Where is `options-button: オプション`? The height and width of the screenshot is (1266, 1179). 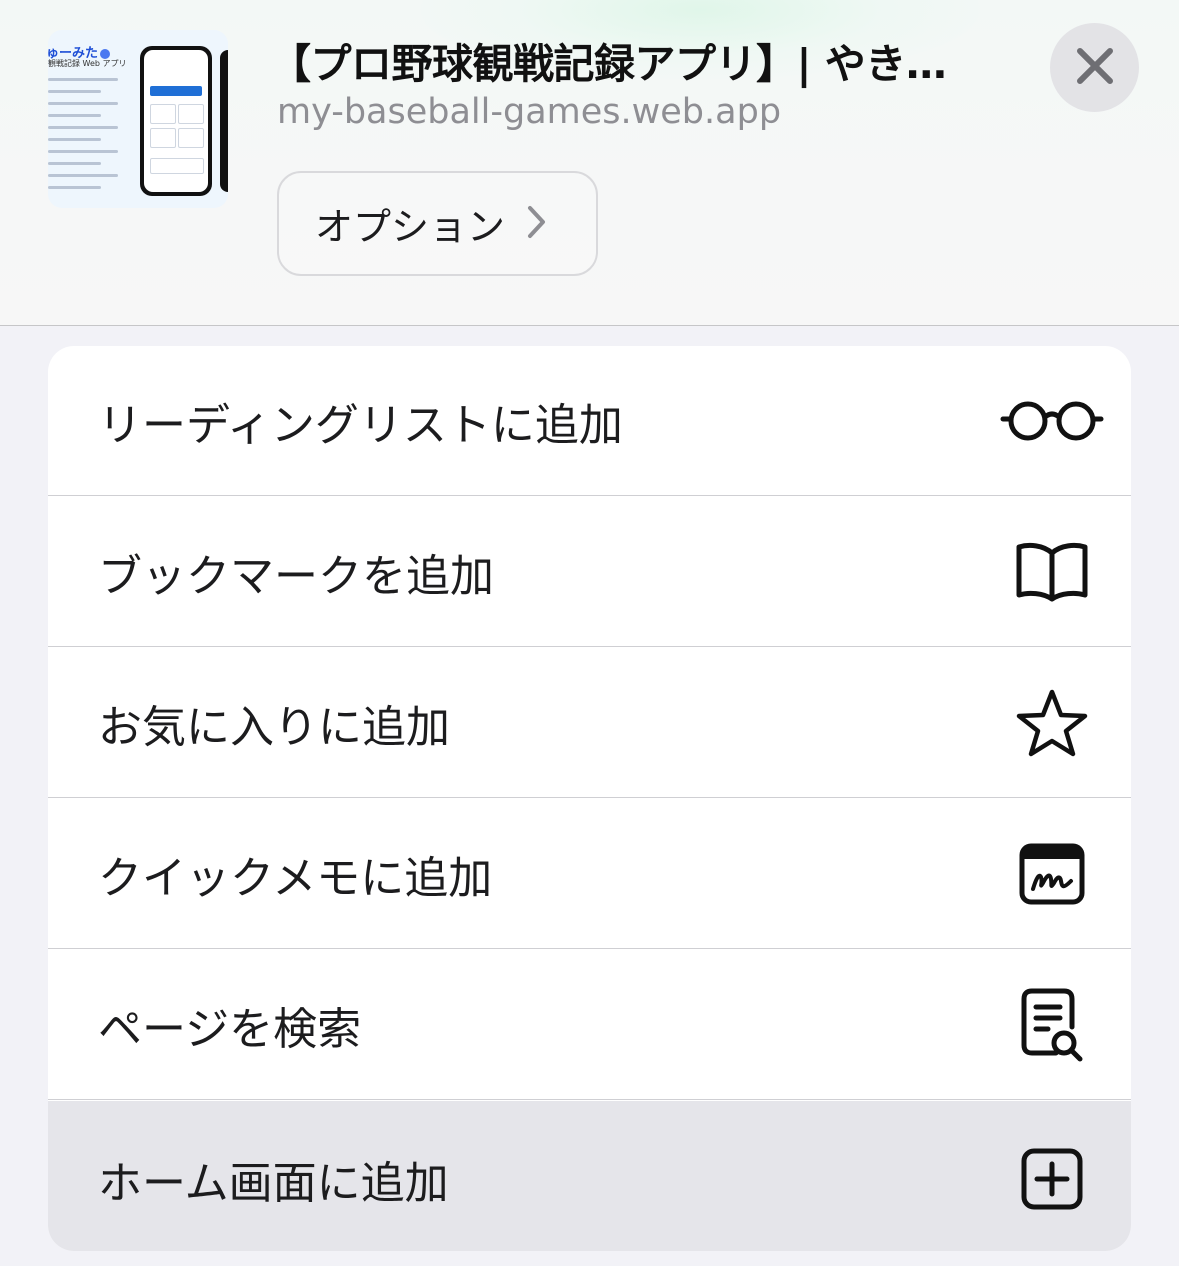 options-button: オプション is located at coordinates (437, 223).